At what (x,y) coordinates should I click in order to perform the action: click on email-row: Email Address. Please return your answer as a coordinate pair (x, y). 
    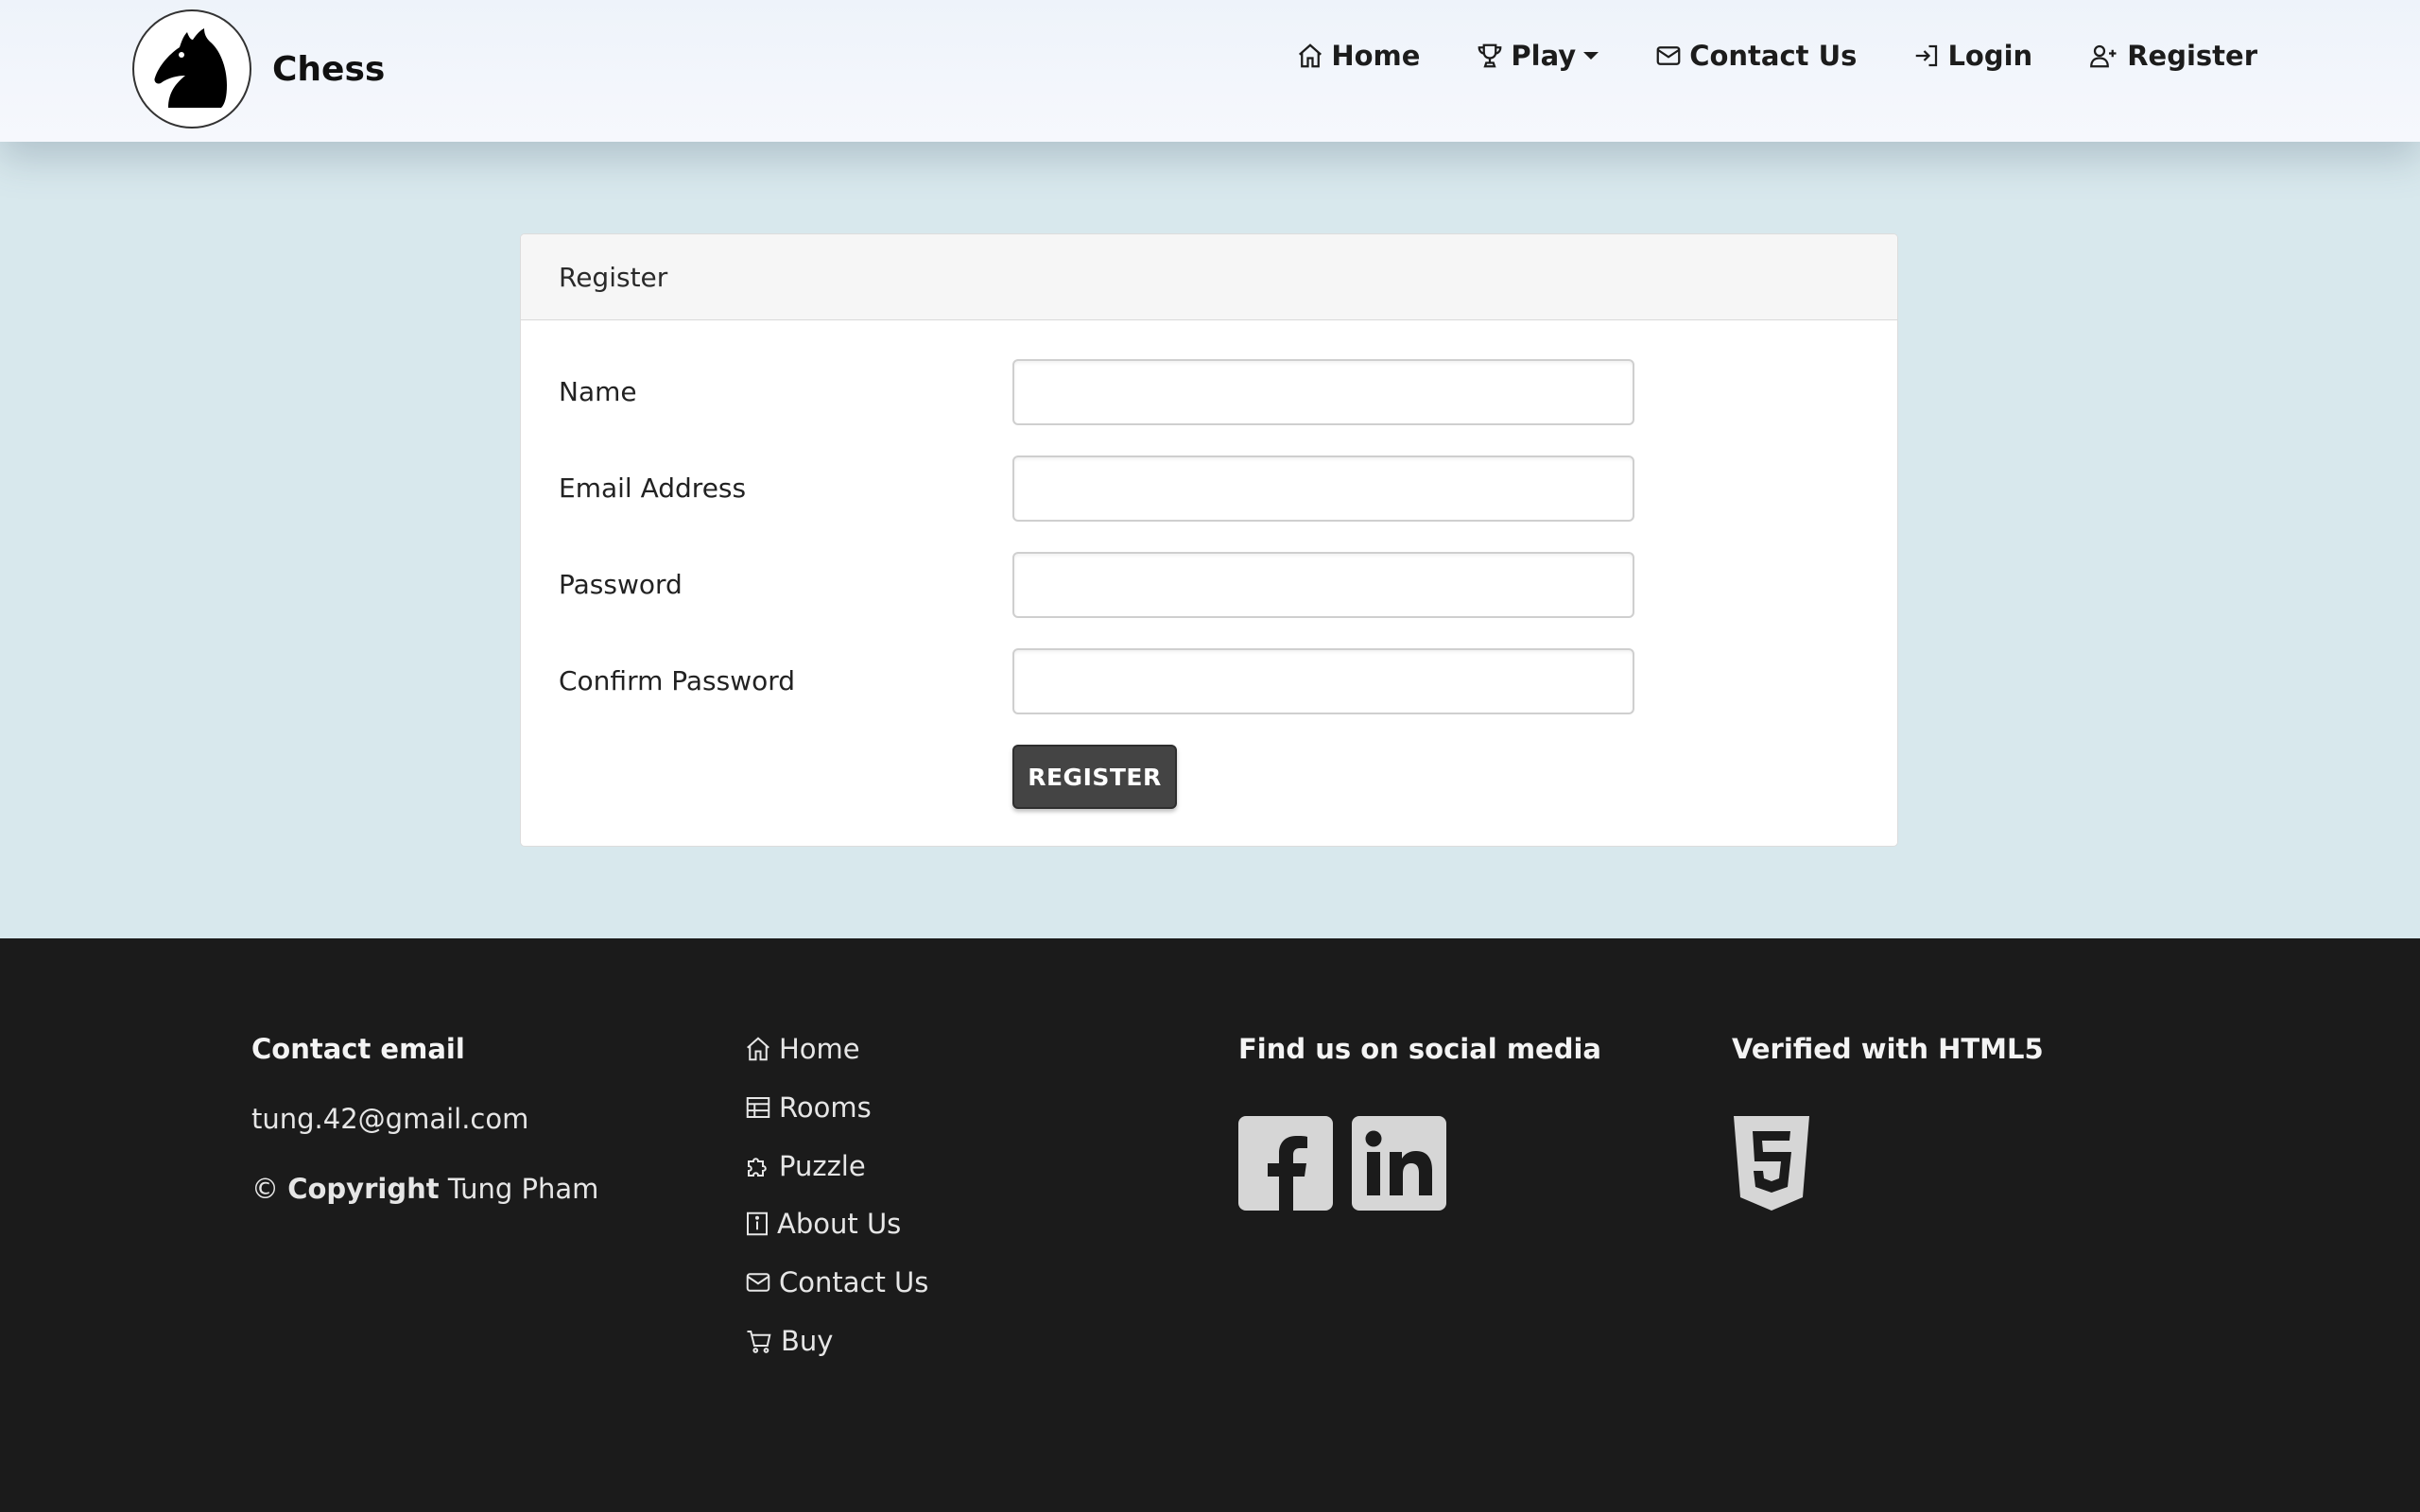
    Looking at the image, I should click on (1209, 488).